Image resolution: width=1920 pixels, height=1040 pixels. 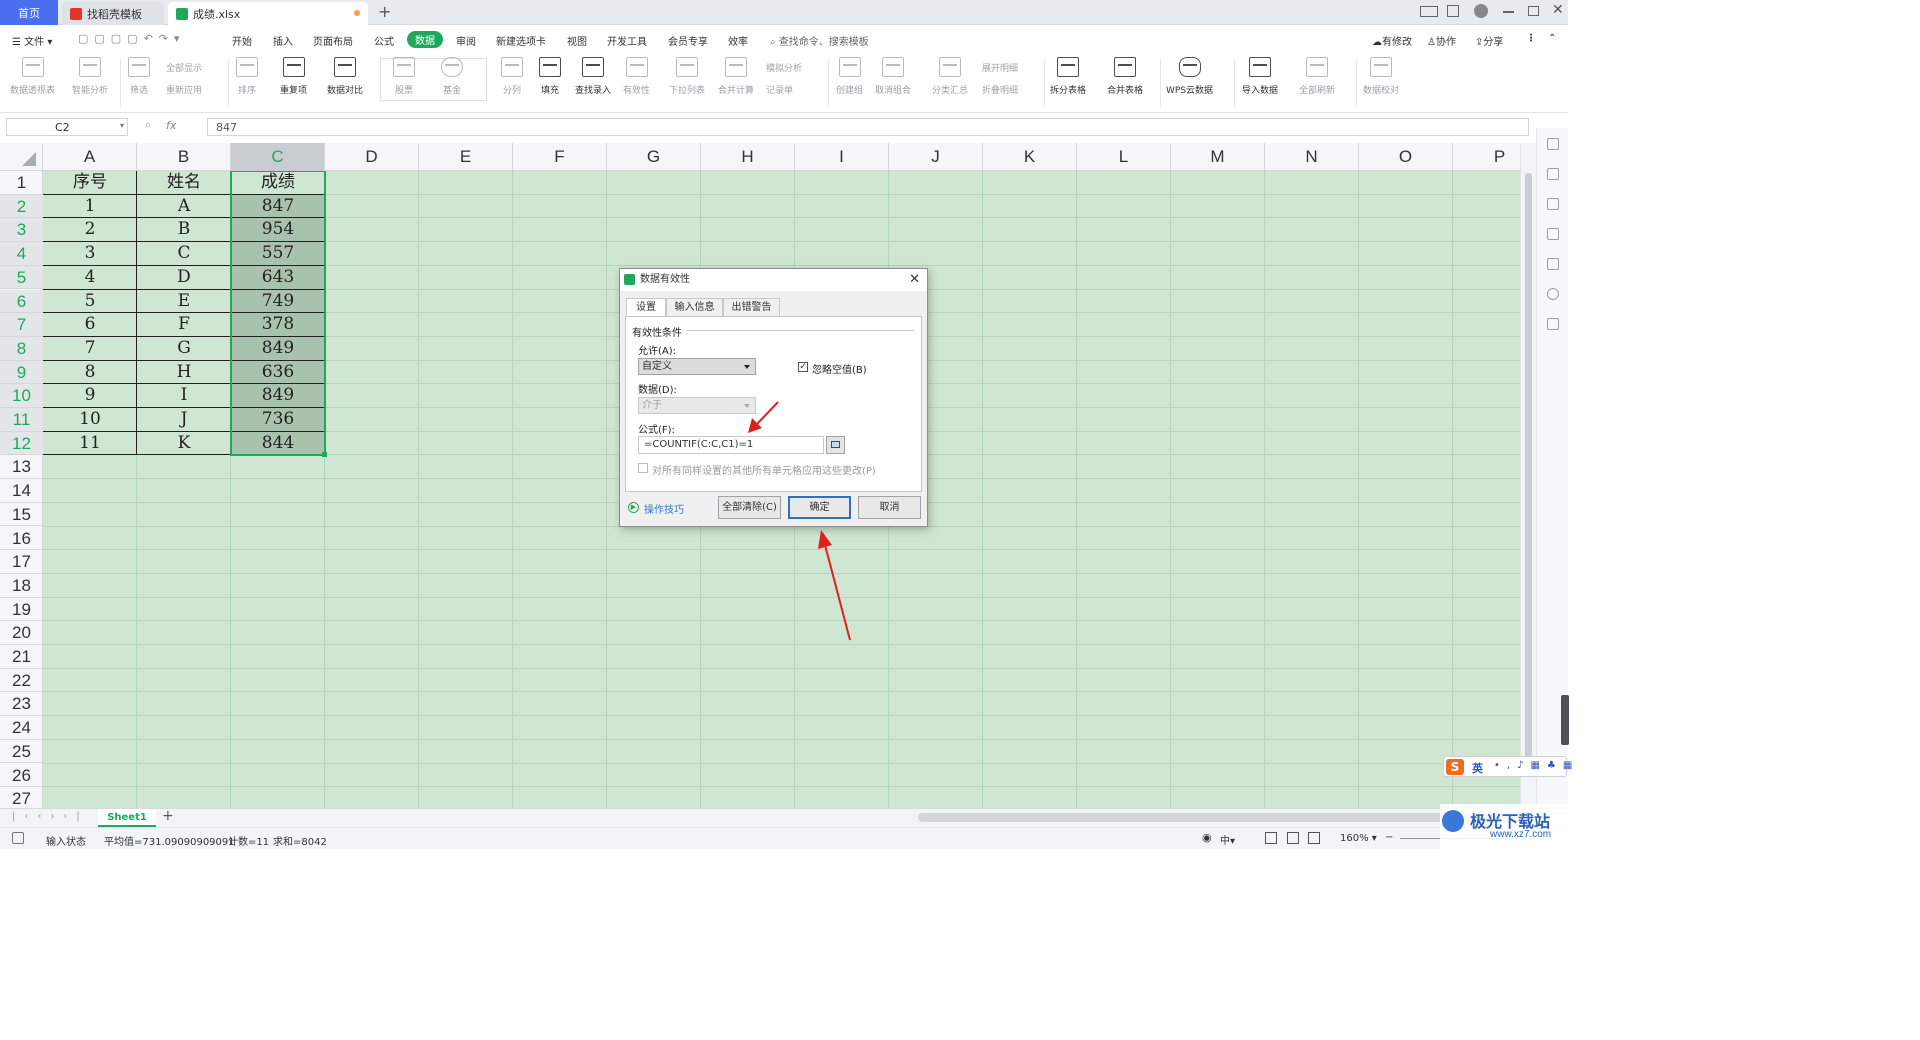 What do you see at coordinates (731, 445) in the screenshot?
I see `formula-field: =COUNTIF(C:C,C1)=1` at bounding box center [731, 445].